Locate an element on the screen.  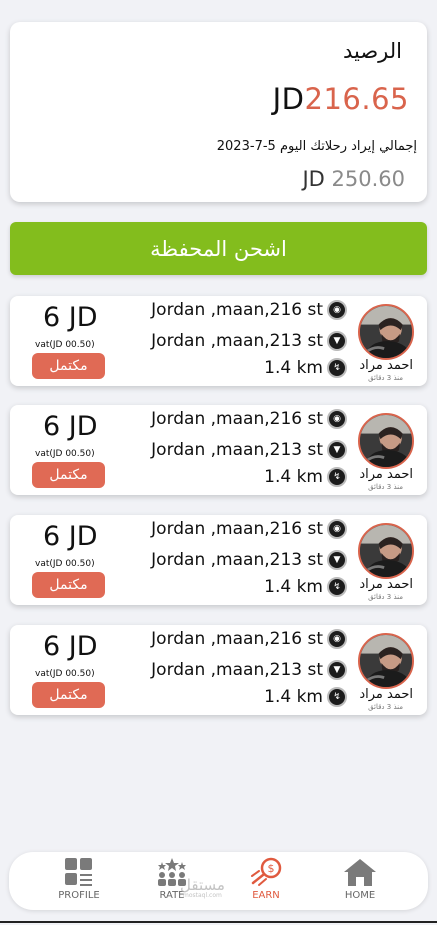
nav-home-label: HOME is located at coordinates (360, 895).